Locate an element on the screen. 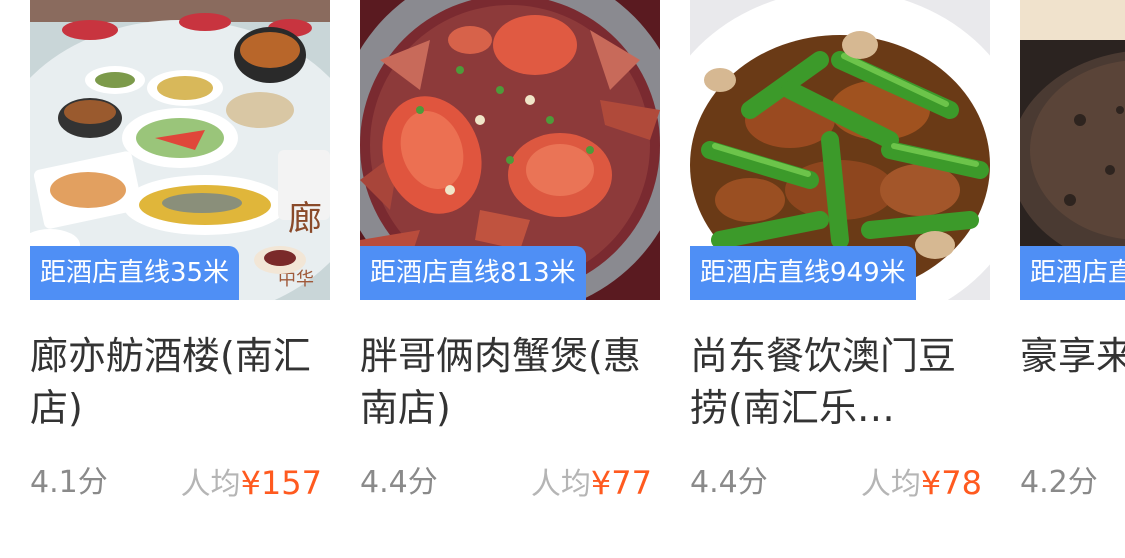  restaurant-photo: 廊 中华 距酒店直线35米 is located at coordinates (180, 150).